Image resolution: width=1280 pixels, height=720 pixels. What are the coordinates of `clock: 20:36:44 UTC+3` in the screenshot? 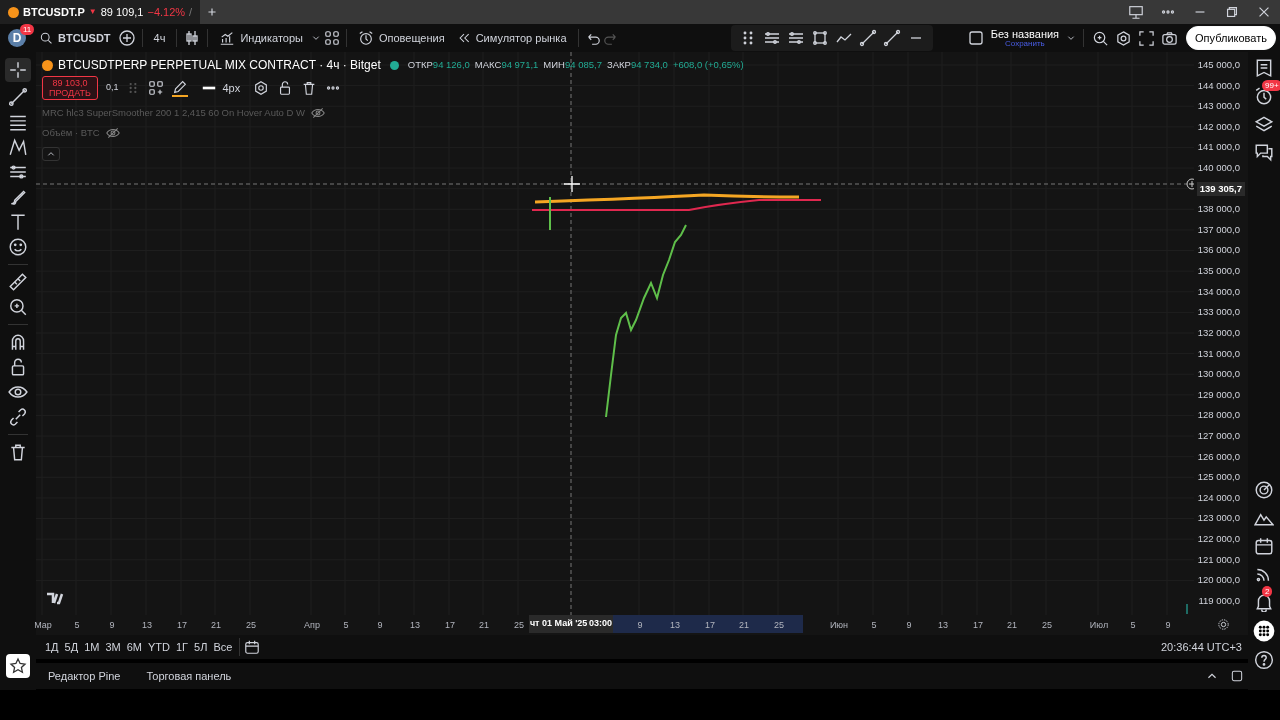 It's located at (1201, 647).